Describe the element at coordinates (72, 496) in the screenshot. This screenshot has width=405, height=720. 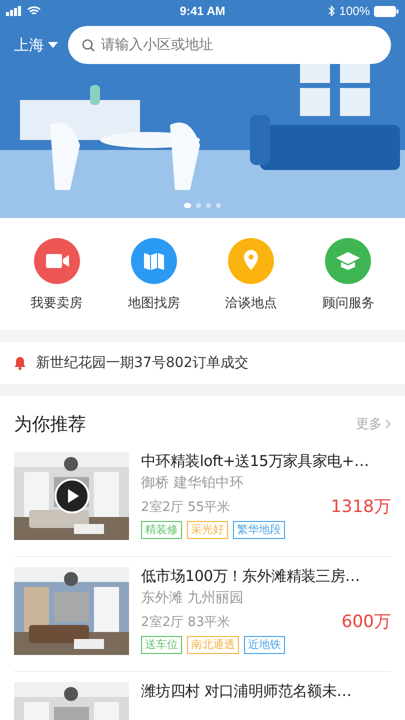
I see `play-icon` at that location.